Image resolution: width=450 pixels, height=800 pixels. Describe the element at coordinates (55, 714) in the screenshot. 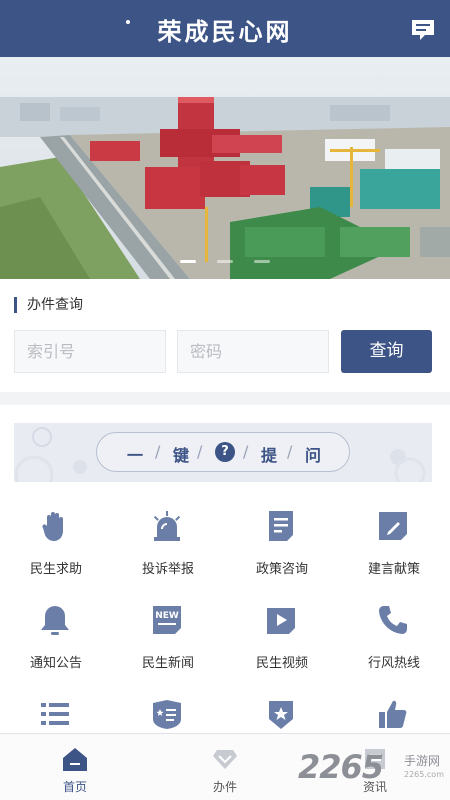

I see `list-icon` at that location.